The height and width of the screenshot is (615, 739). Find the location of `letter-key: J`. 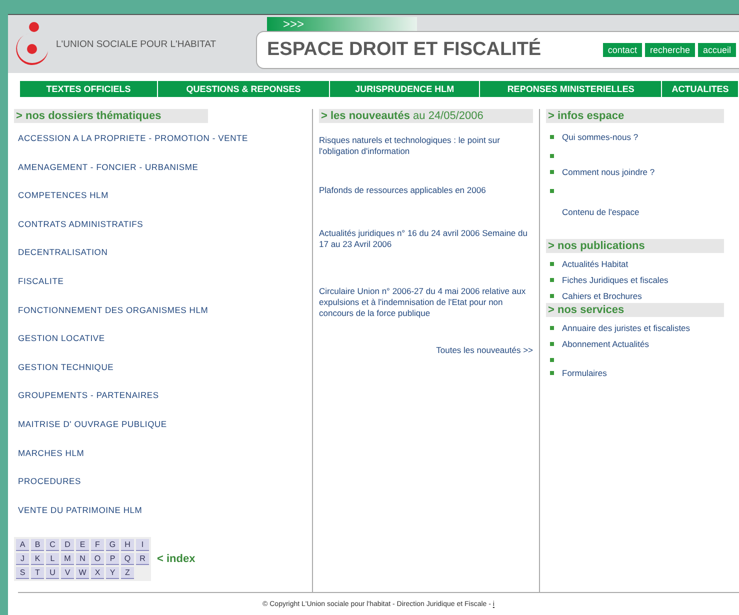

letter-key: J is located at coordinates (22, 559).